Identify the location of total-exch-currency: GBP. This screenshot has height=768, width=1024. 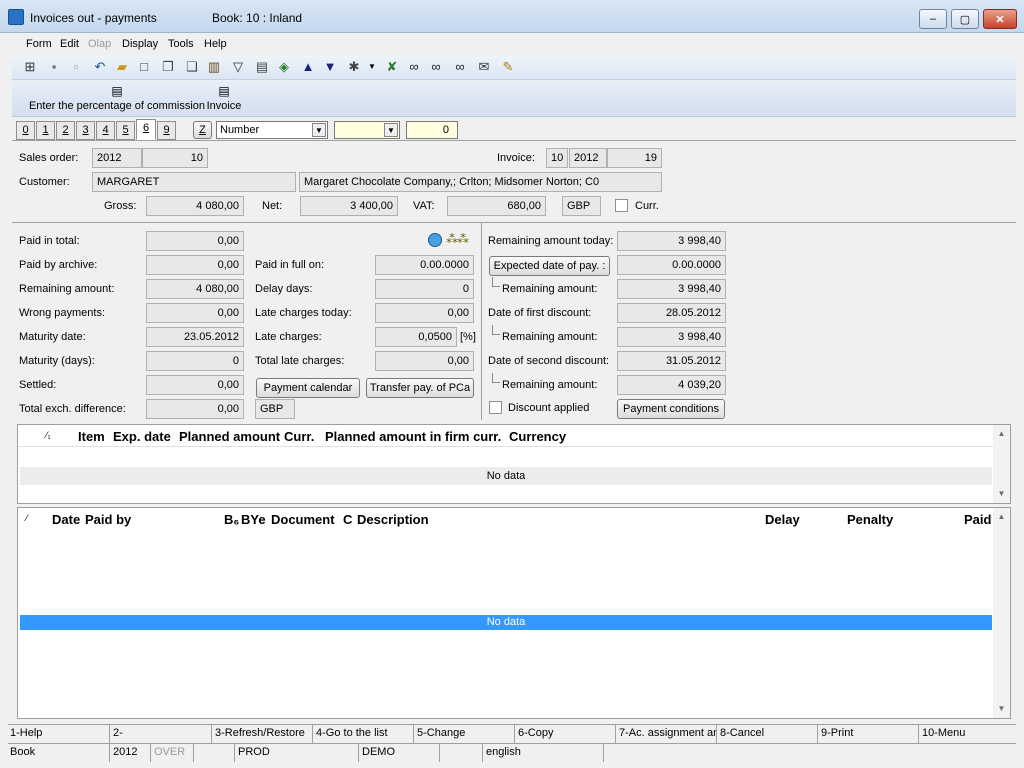
(275, 409).